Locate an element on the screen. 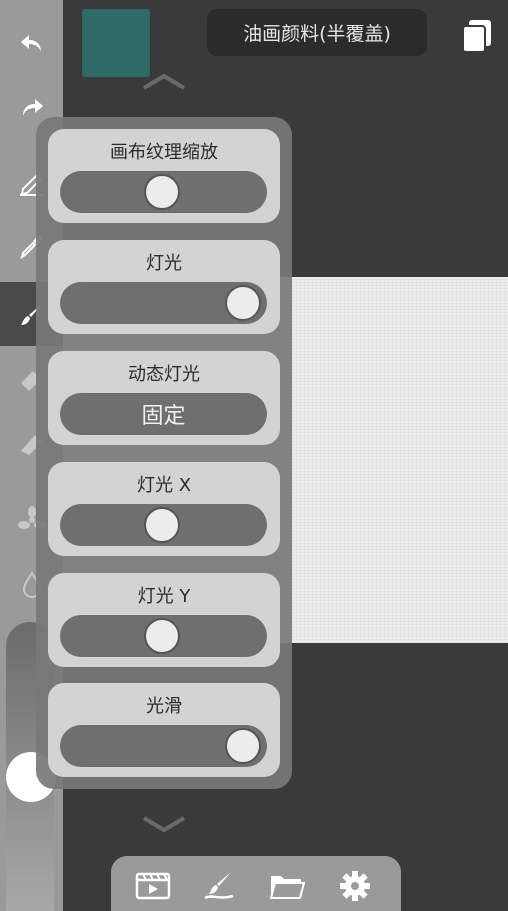 The height and width of the screenshot is (911, 508). redo-icon is located at coordinates (32, 107).